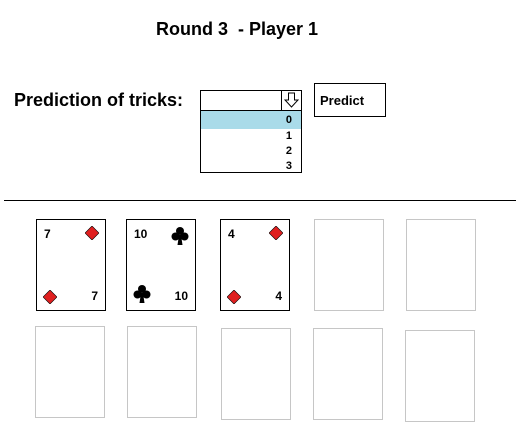 The height and width of the screenshot is (441, 516). I want to click on dropdown-option-3: 3, so click(251, 166).